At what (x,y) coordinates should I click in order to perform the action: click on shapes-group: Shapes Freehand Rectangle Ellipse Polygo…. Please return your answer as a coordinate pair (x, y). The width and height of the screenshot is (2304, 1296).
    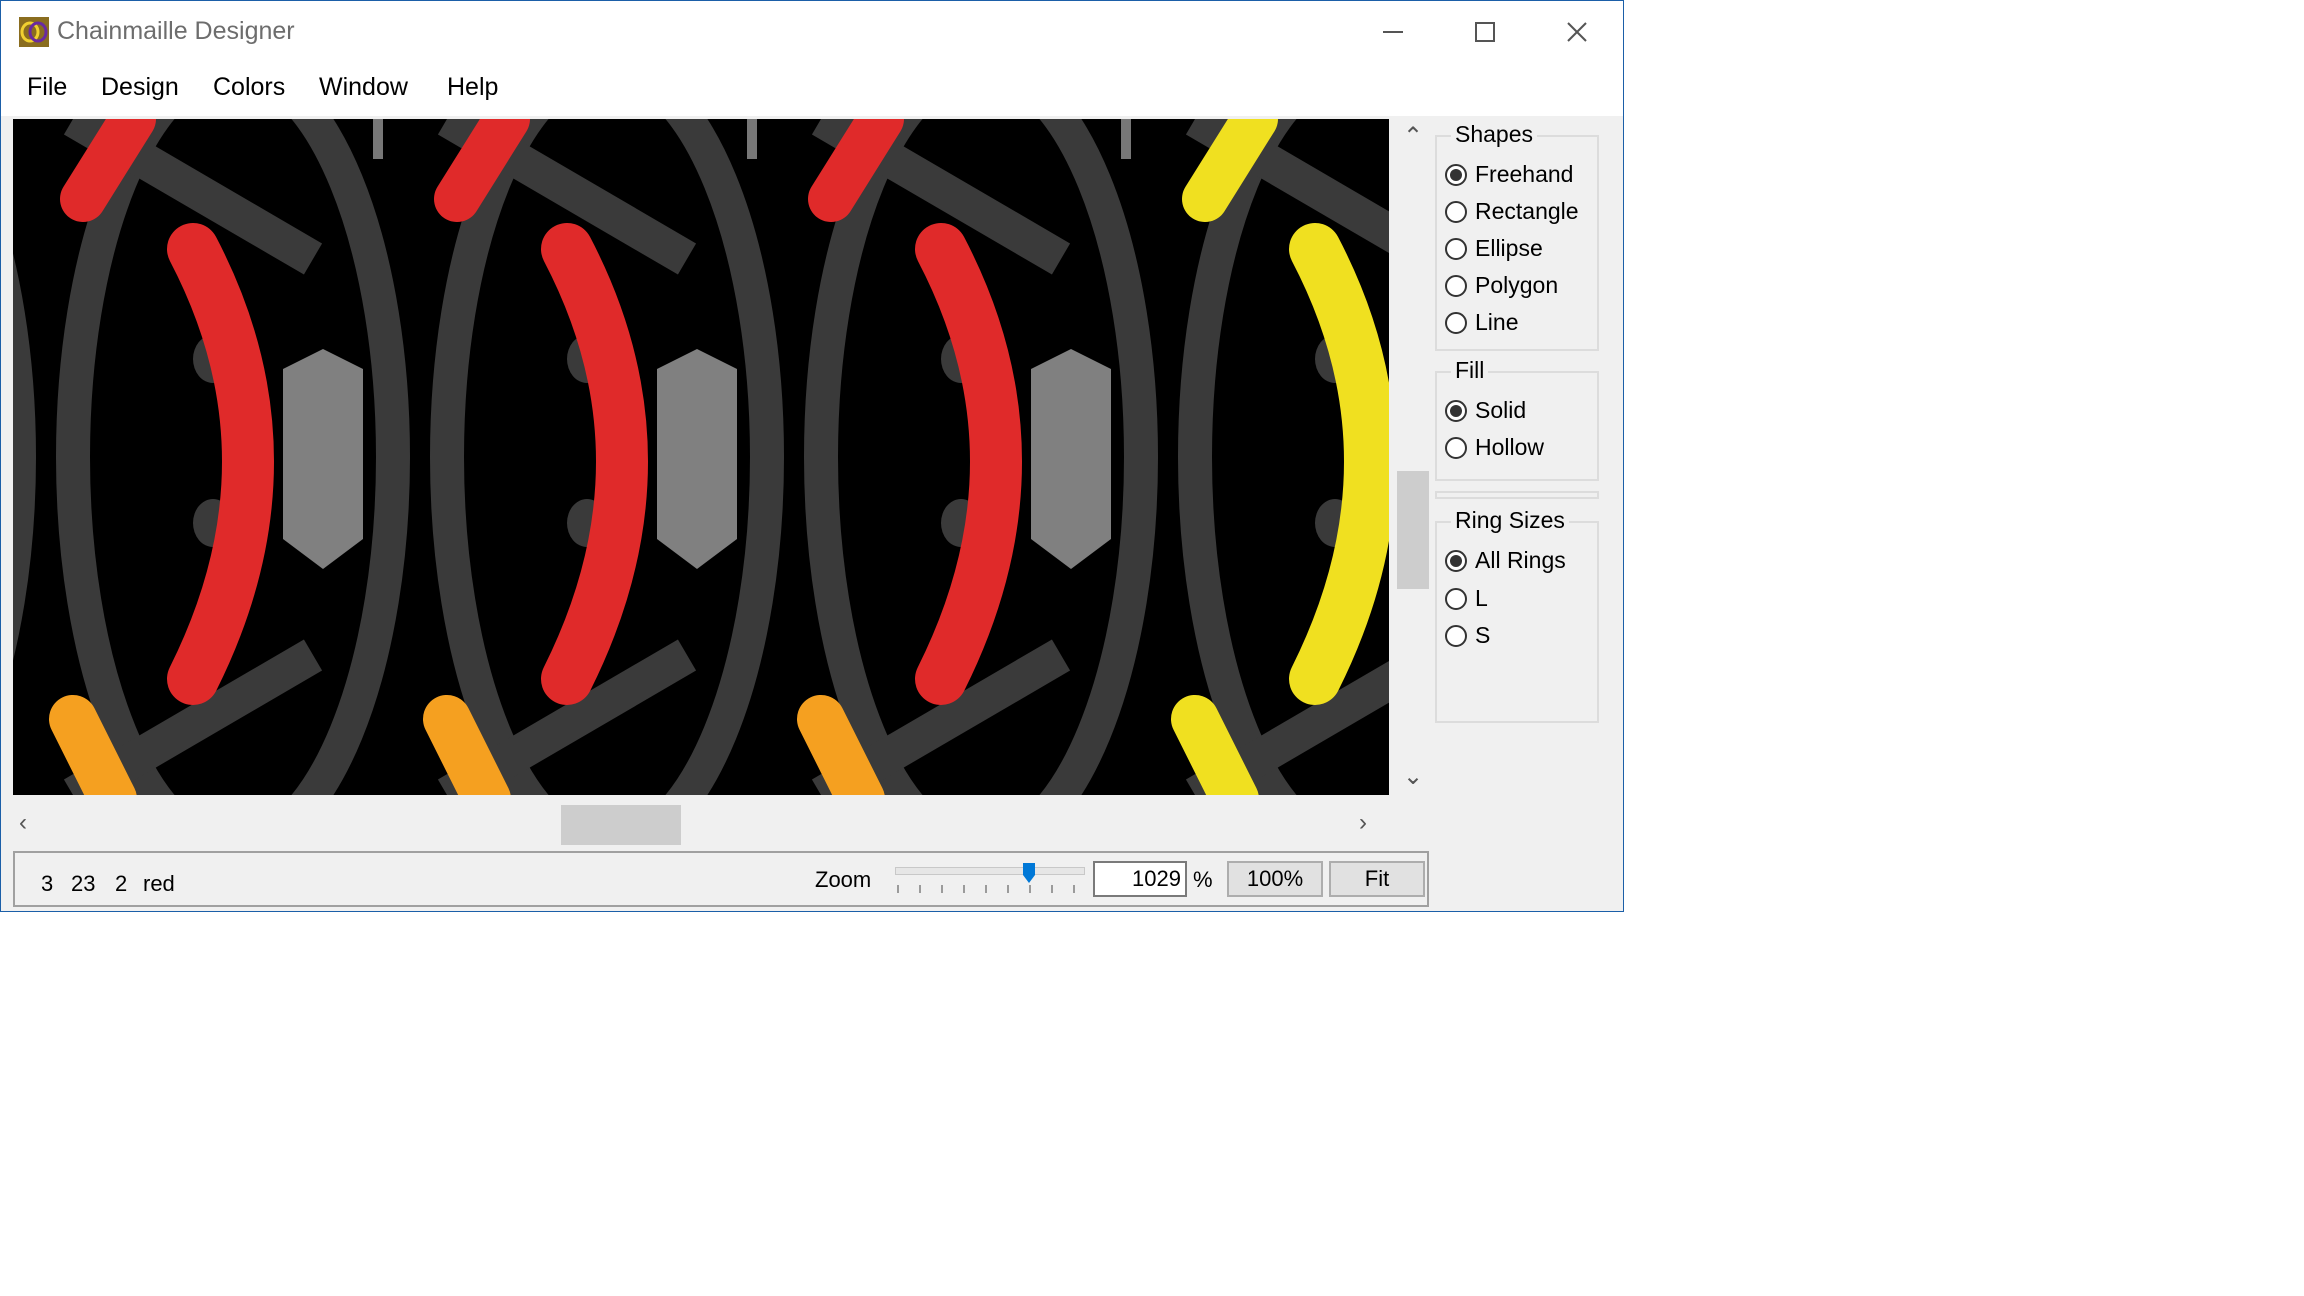
    Looking at the image, I should click on (1517, 236).